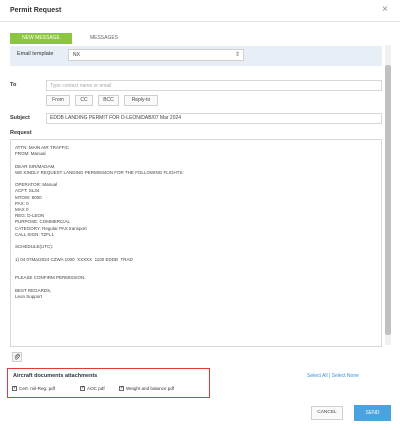 This screenshot has height=430, width=400. I want to click on select-arrows-icon: ⇕, so click(237, 55).